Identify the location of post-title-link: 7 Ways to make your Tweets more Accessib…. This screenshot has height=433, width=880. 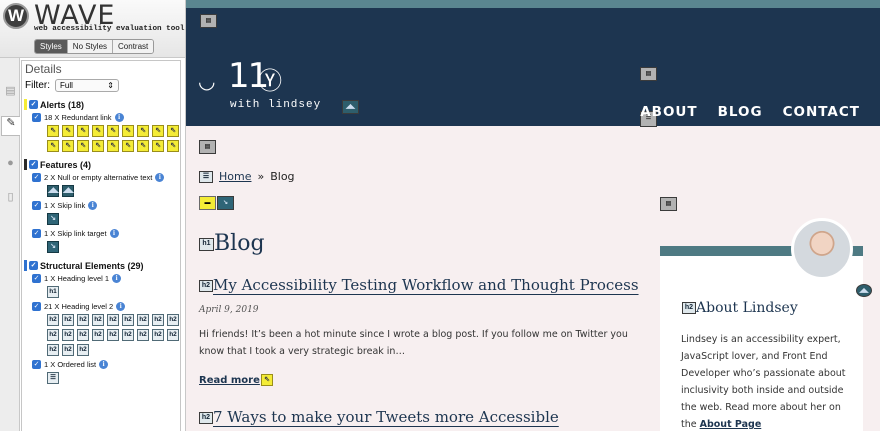
(386, 417).